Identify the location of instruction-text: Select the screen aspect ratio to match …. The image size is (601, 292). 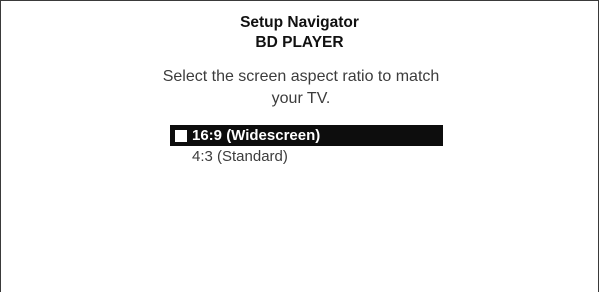
(301, 88).